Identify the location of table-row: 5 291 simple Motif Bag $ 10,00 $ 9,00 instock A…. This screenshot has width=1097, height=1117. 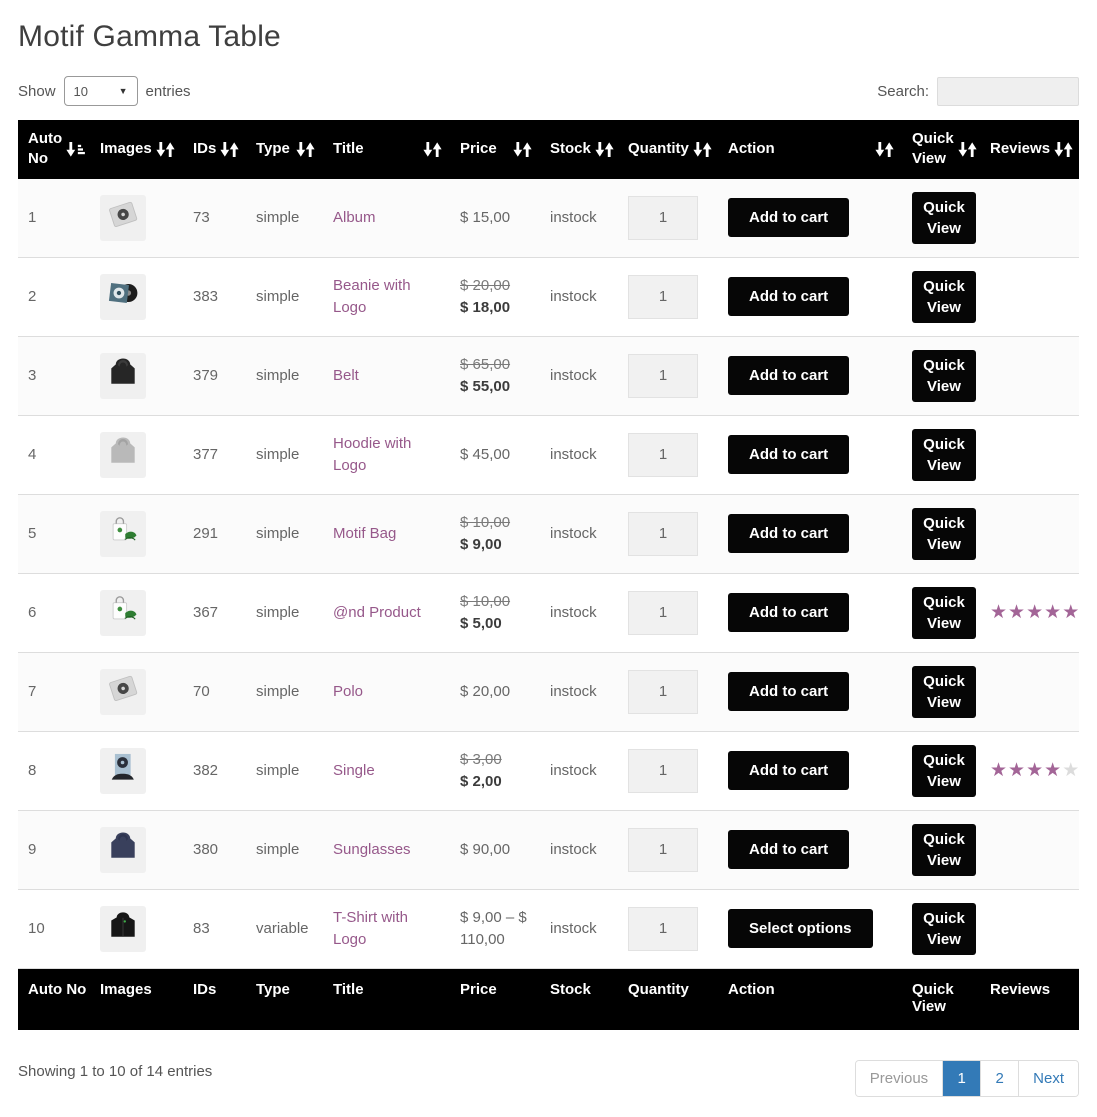
(548, 534).